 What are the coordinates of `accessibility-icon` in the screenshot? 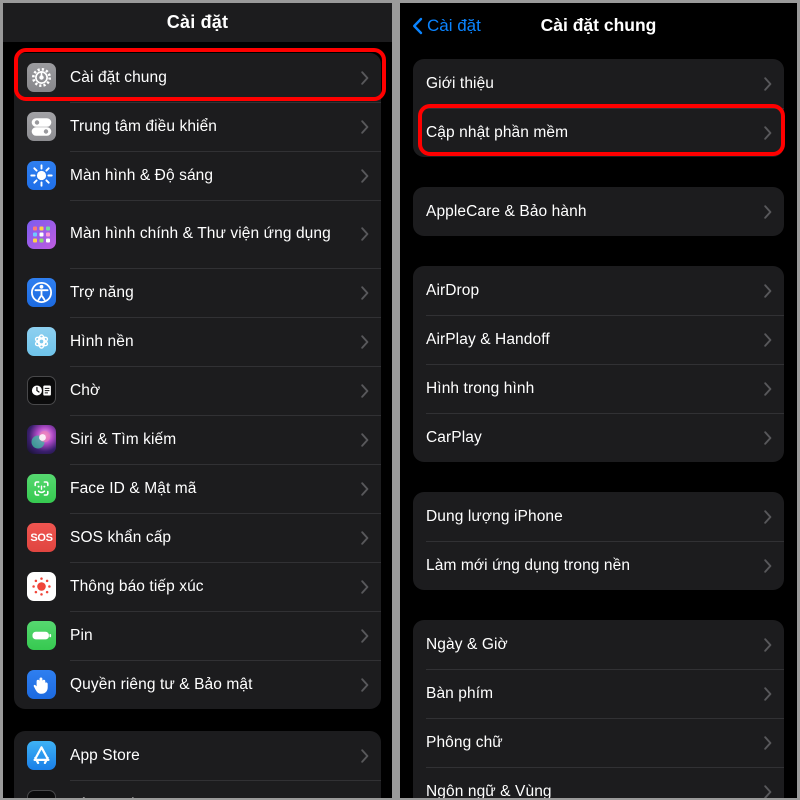 It's located at (41, 292).